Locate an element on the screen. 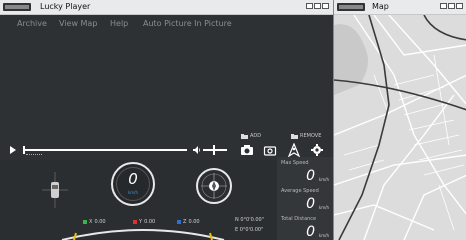 The width and height of the screenshot is (466, 240). tilt-arc is located at coordinates (143, 234).